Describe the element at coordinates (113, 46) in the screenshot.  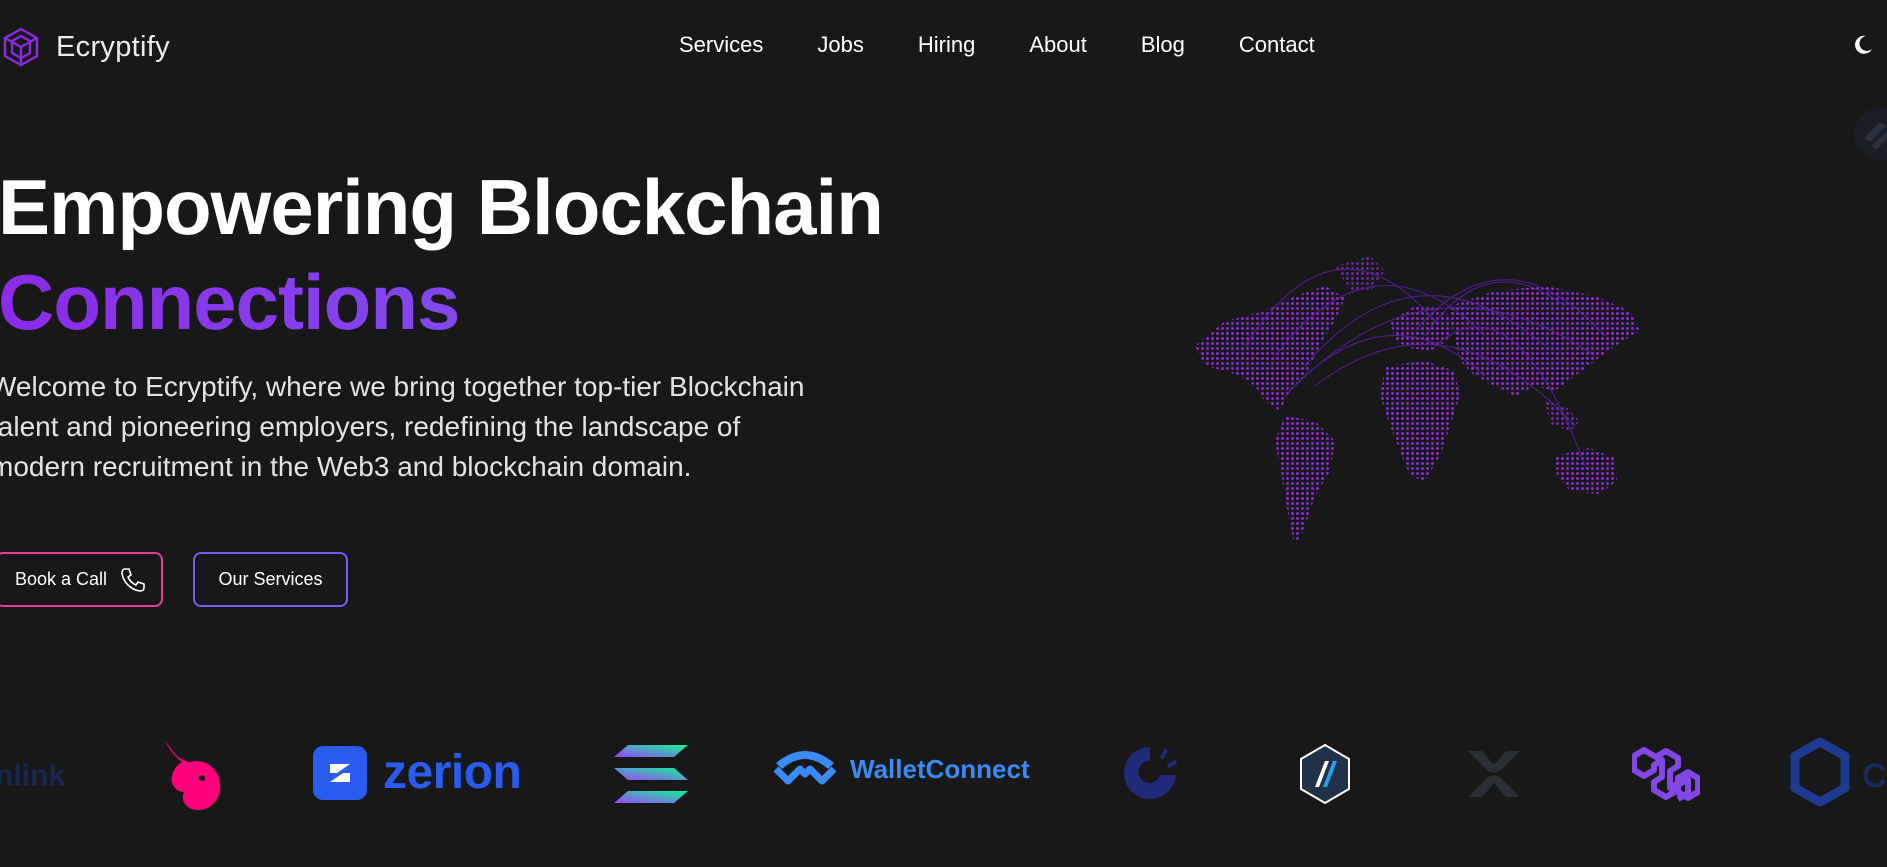
I see `brand-name: Ecryptify` at that location.